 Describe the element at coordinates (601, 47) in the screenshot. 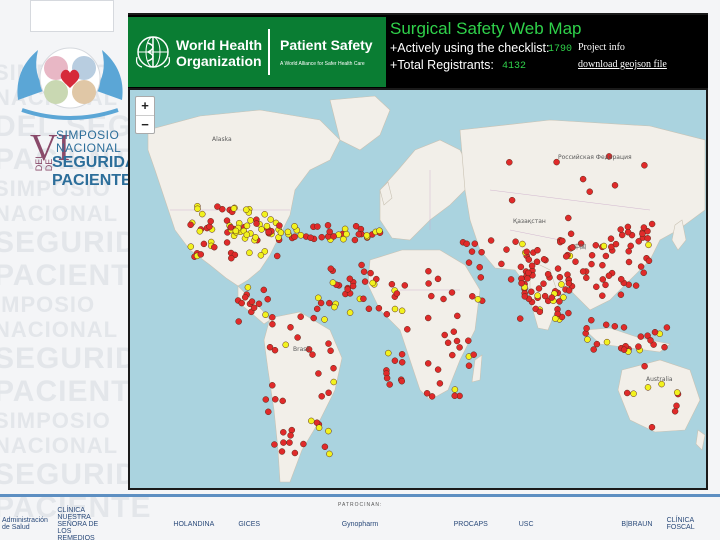

I see `project-info-link: Project info` at that location.